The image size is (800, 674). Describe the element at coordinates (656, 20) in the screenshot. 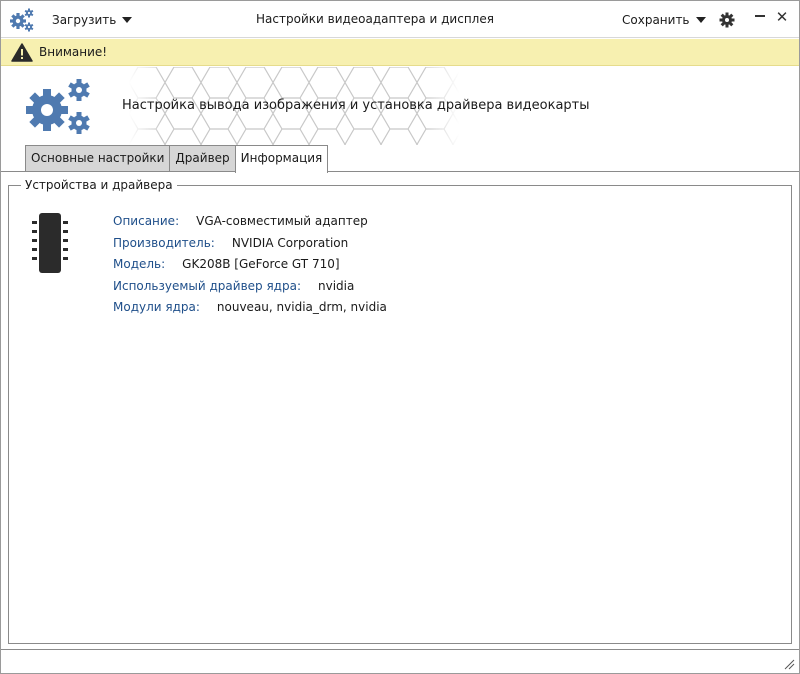

I see `save-button-label: Сохранить` at that location.